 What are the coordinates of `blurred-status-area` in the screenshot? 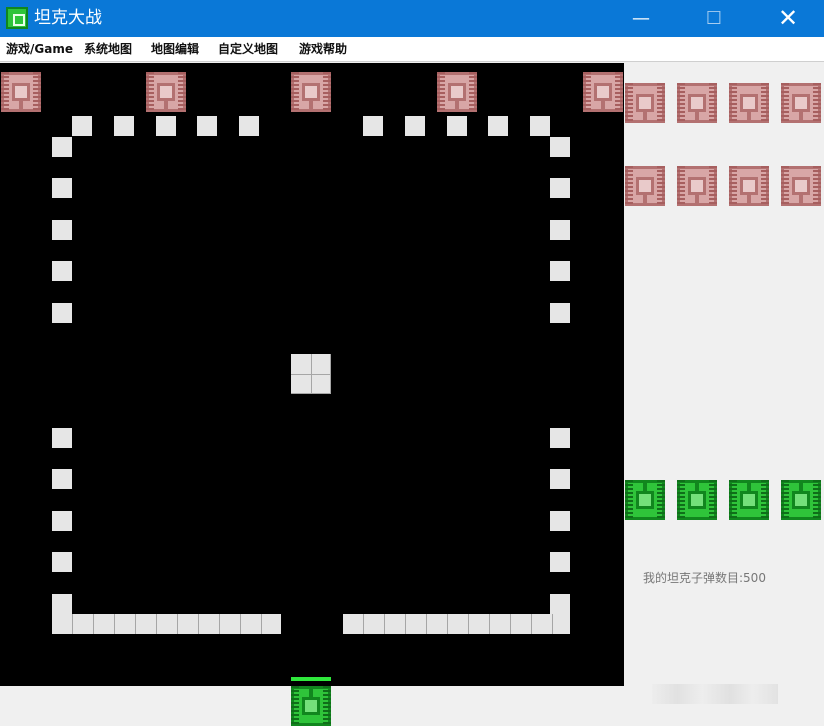 It's located at (715, 694).